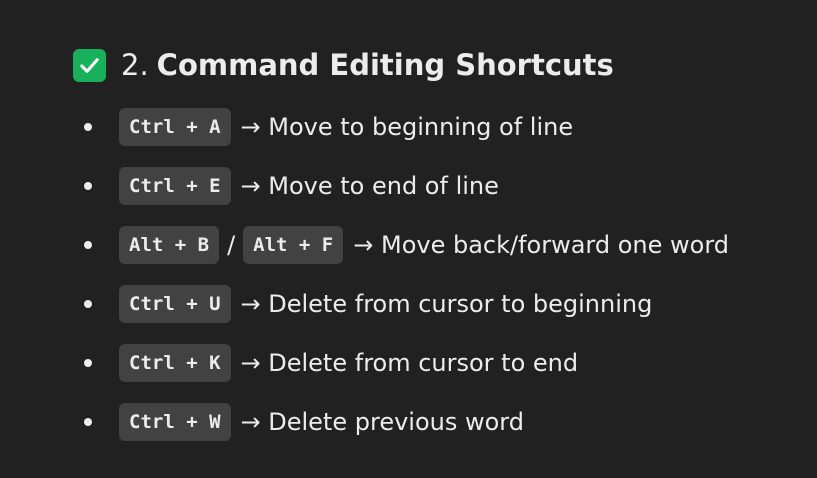 This screenshot has width=817, height=478. I want to click on key-combo: Ctrl + K, so click(175, 362).